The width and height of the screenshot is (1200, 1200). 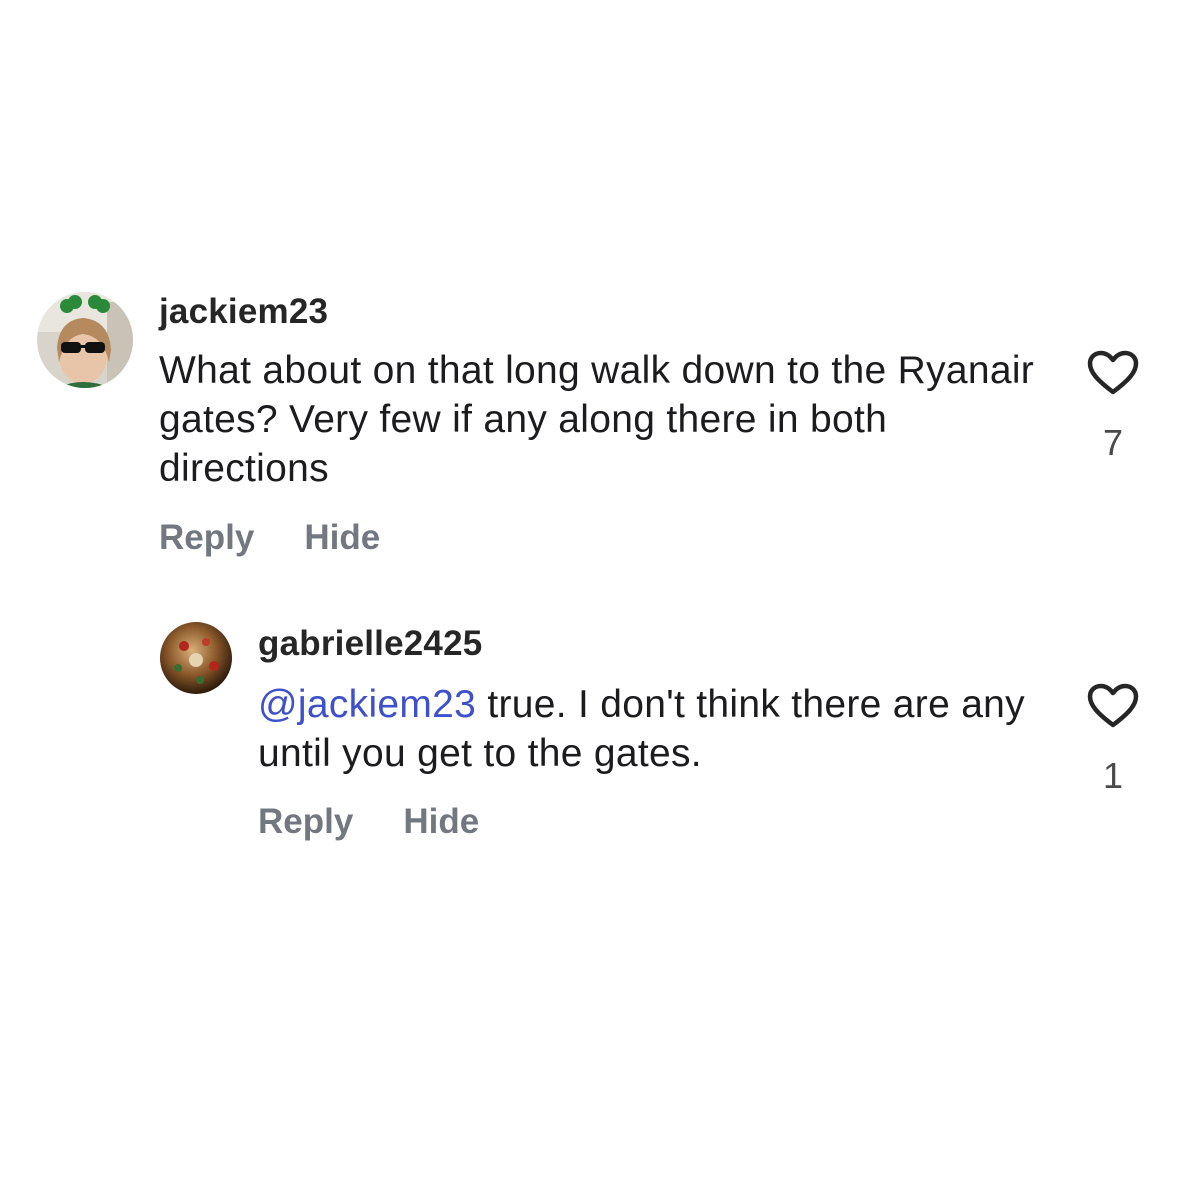 I want to click on avatar-gabrielle2425, so click(x=196, y=658).